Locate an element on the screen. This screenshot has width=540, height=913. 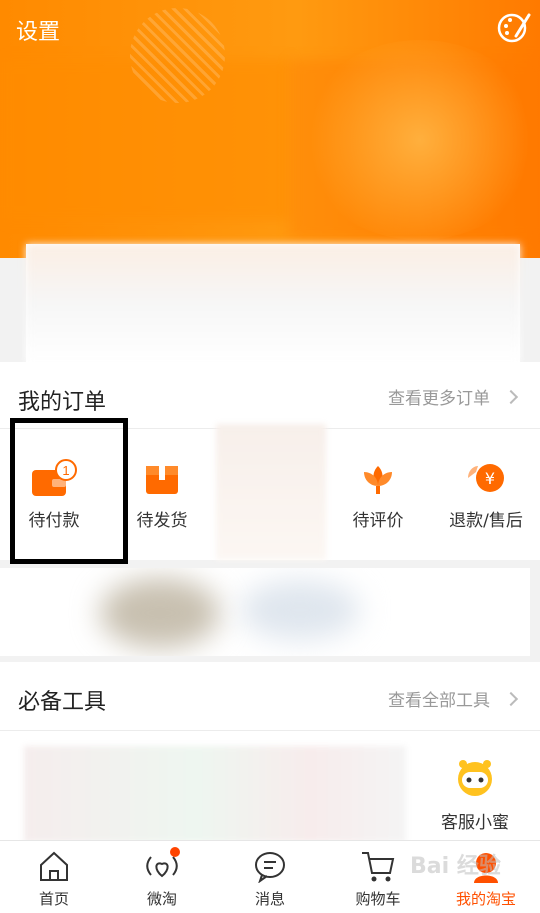
view-all-tools-link: 查看全部工具 is located at coordinates (453, 698).